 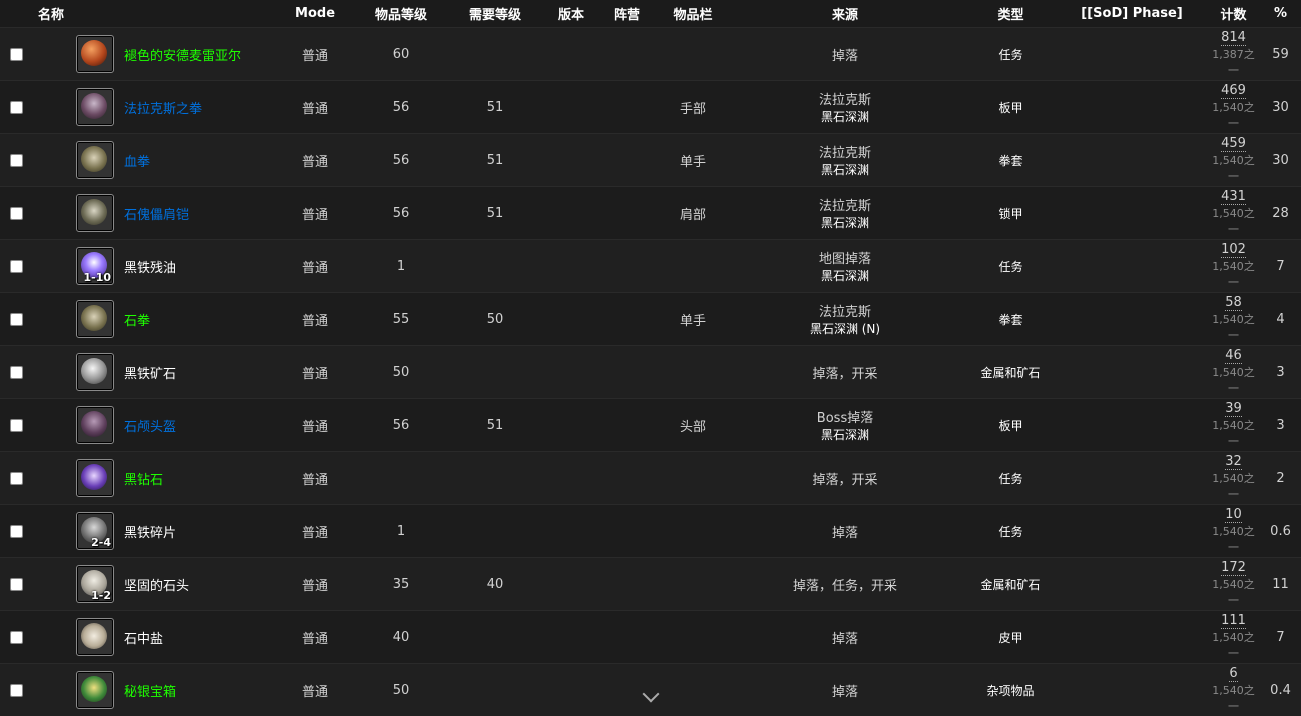 I want to click on drop-count: 58, so click(x=1233, y=303).